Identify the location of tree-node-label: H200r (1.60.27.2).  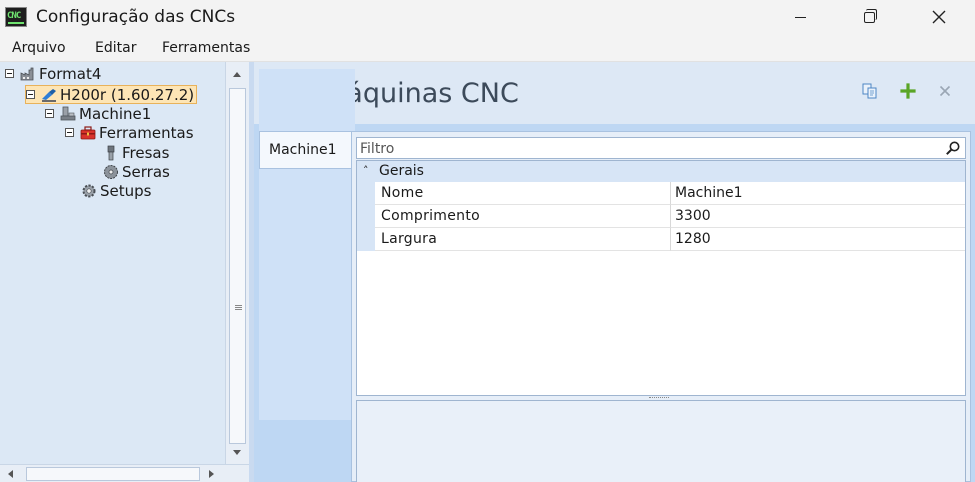
(127, 94).